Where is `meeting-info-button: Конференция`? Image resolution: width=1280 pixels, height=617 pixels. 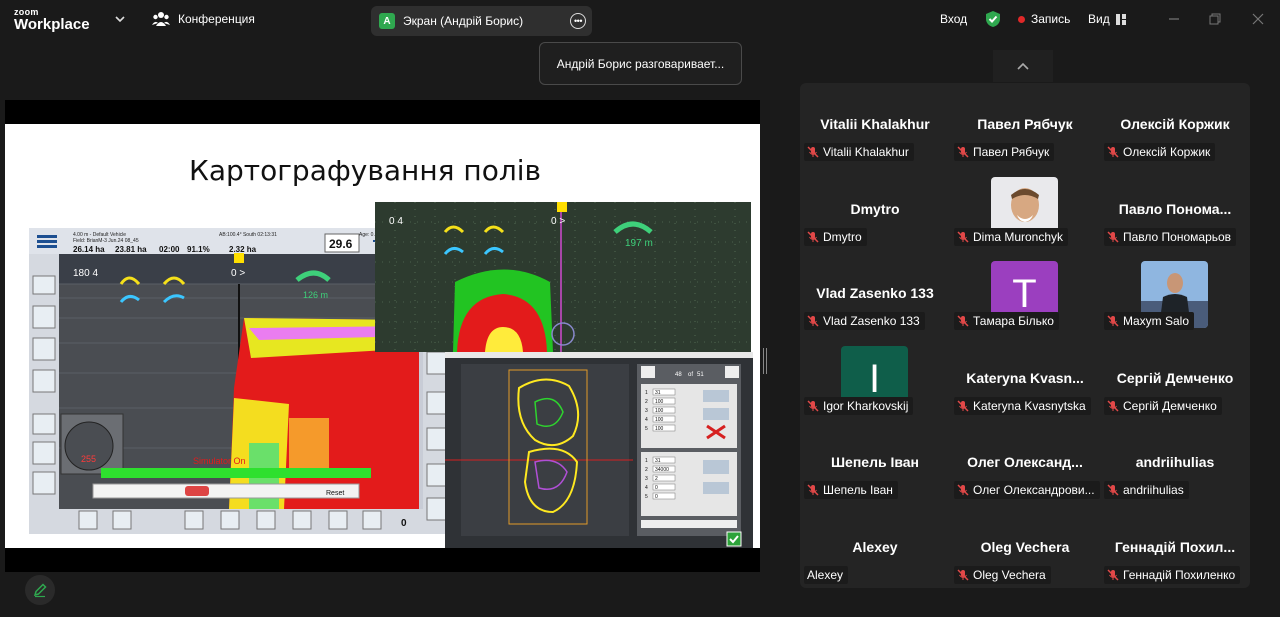
meeting-info-button: Конференция is located at coordinates (203, 19).